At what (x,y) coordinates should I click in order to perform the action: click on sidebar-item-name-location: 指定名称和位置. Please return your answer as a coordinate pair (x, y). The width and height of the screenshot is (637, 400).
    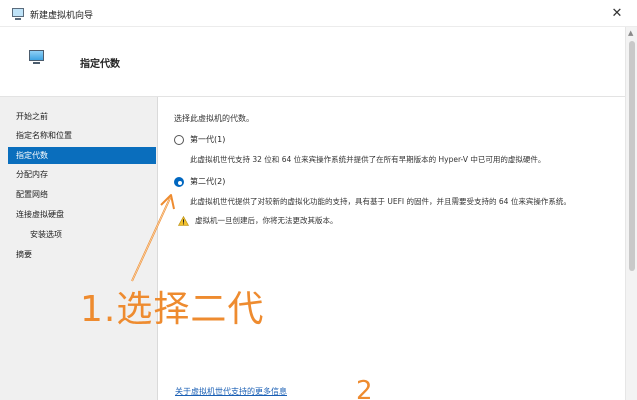
    Looking at the image, I should click on (82, 135).